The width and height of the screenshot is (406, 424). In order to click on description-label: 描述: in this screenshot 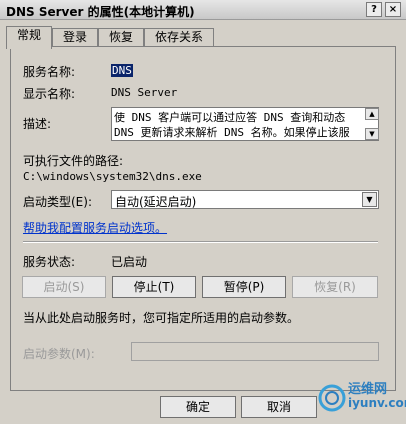, I will do `click(37, 124)`.